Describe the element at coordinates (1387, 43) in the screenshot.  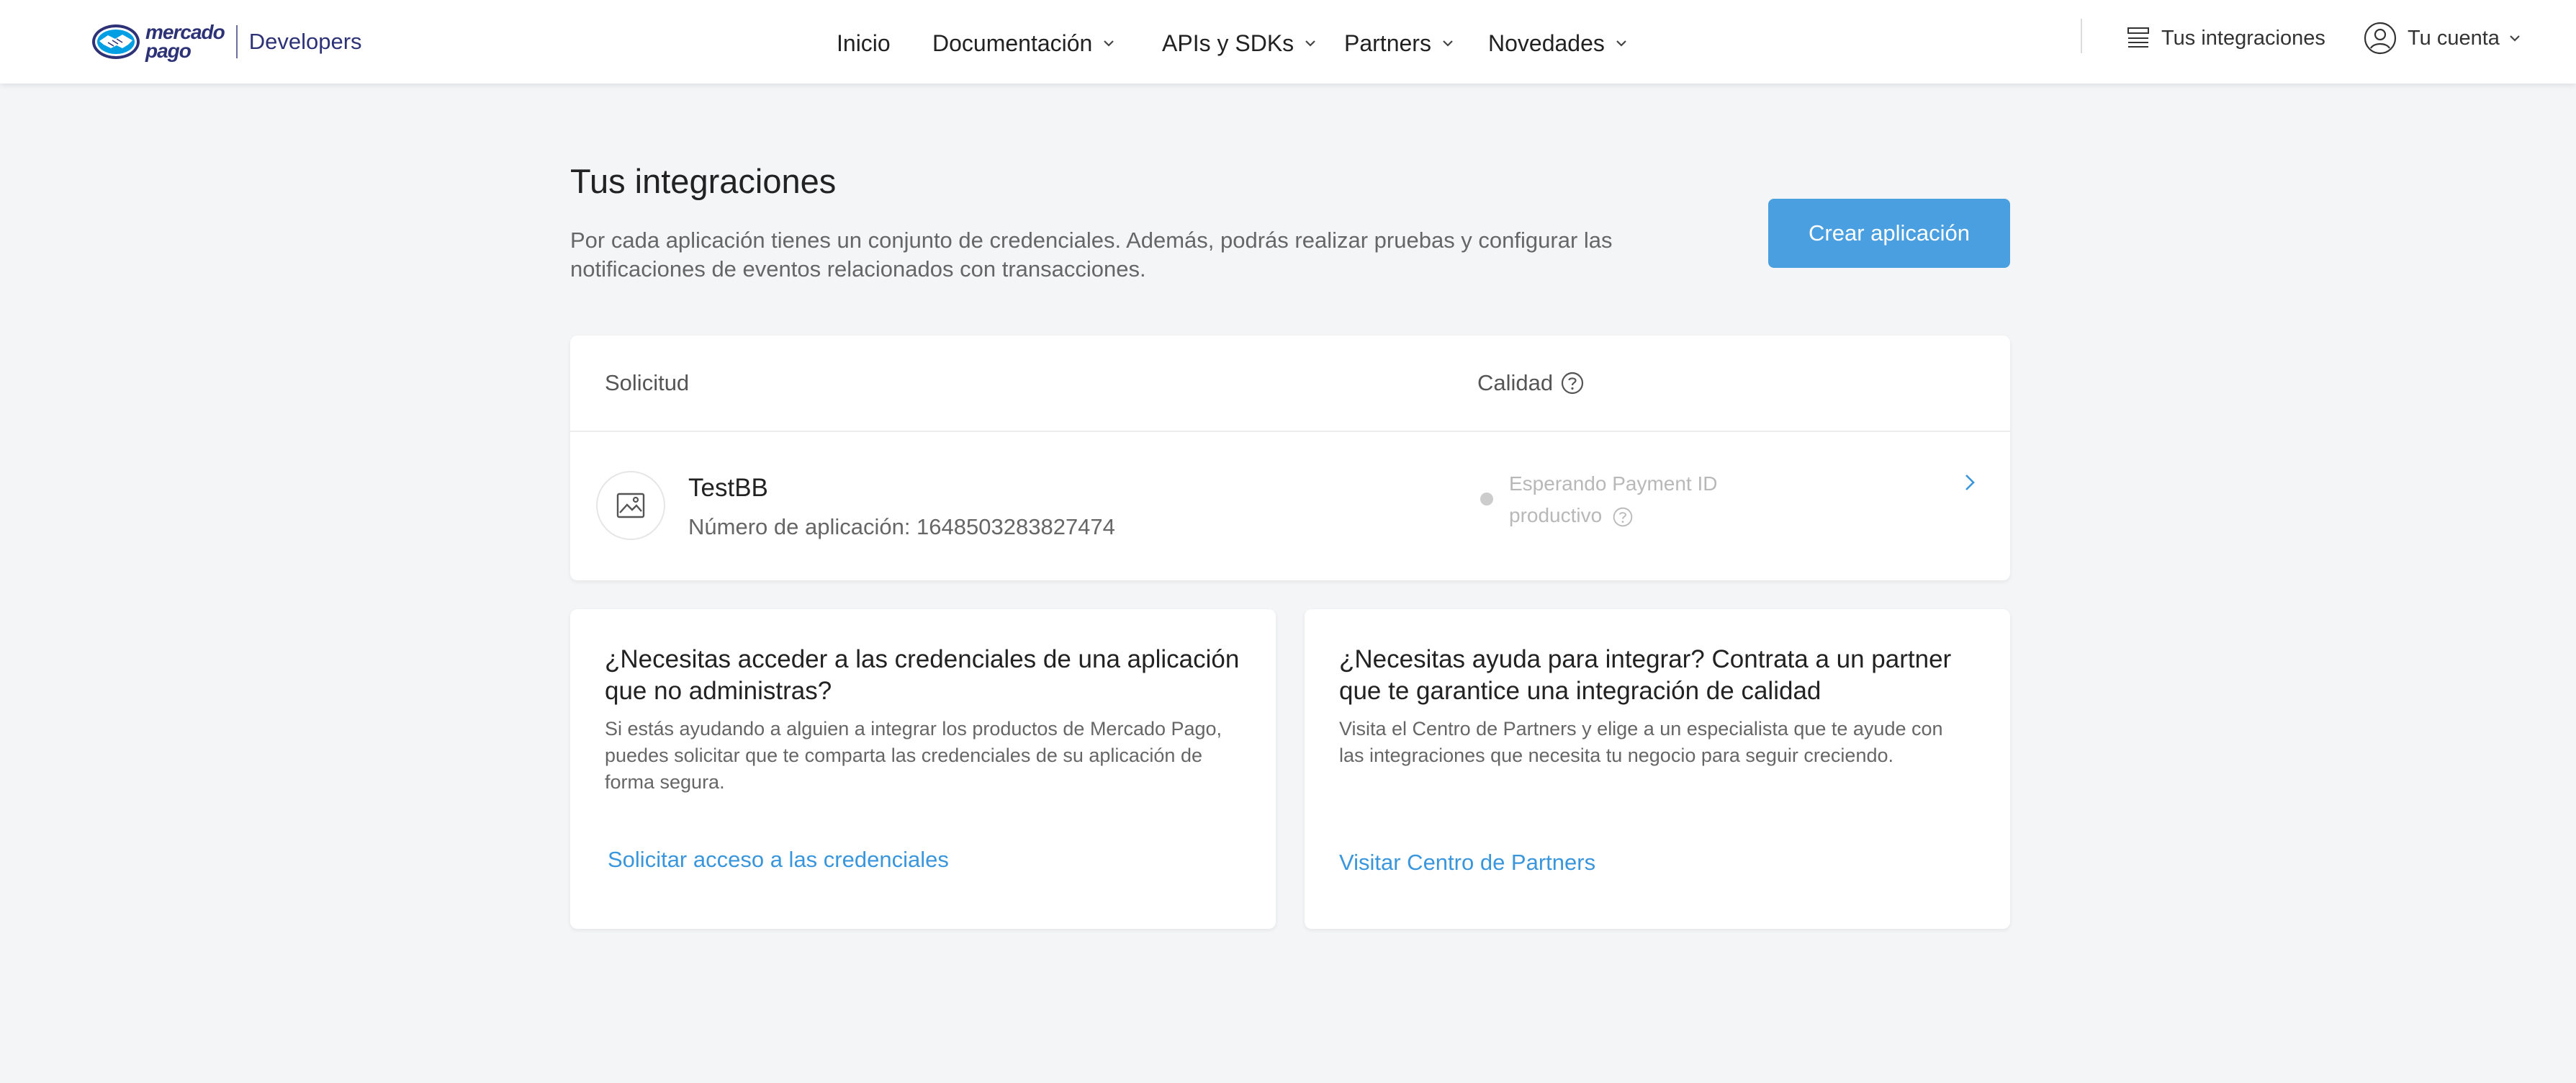
I see `nav-partners-label: Partners` at that location.